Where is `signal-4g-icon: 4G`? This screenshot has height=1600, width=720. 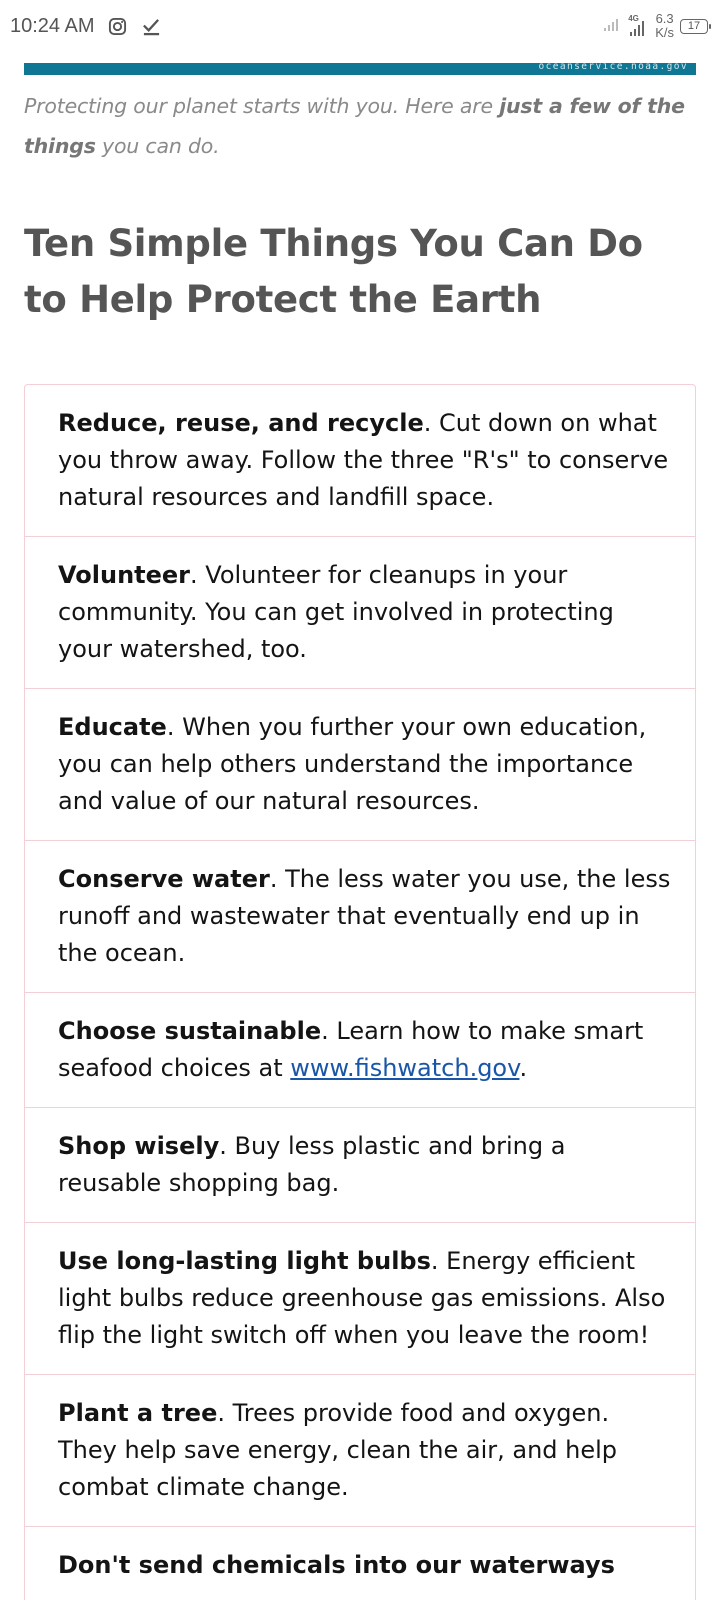
signal-4g-icon: 4G is located at coordinates (638, 26).